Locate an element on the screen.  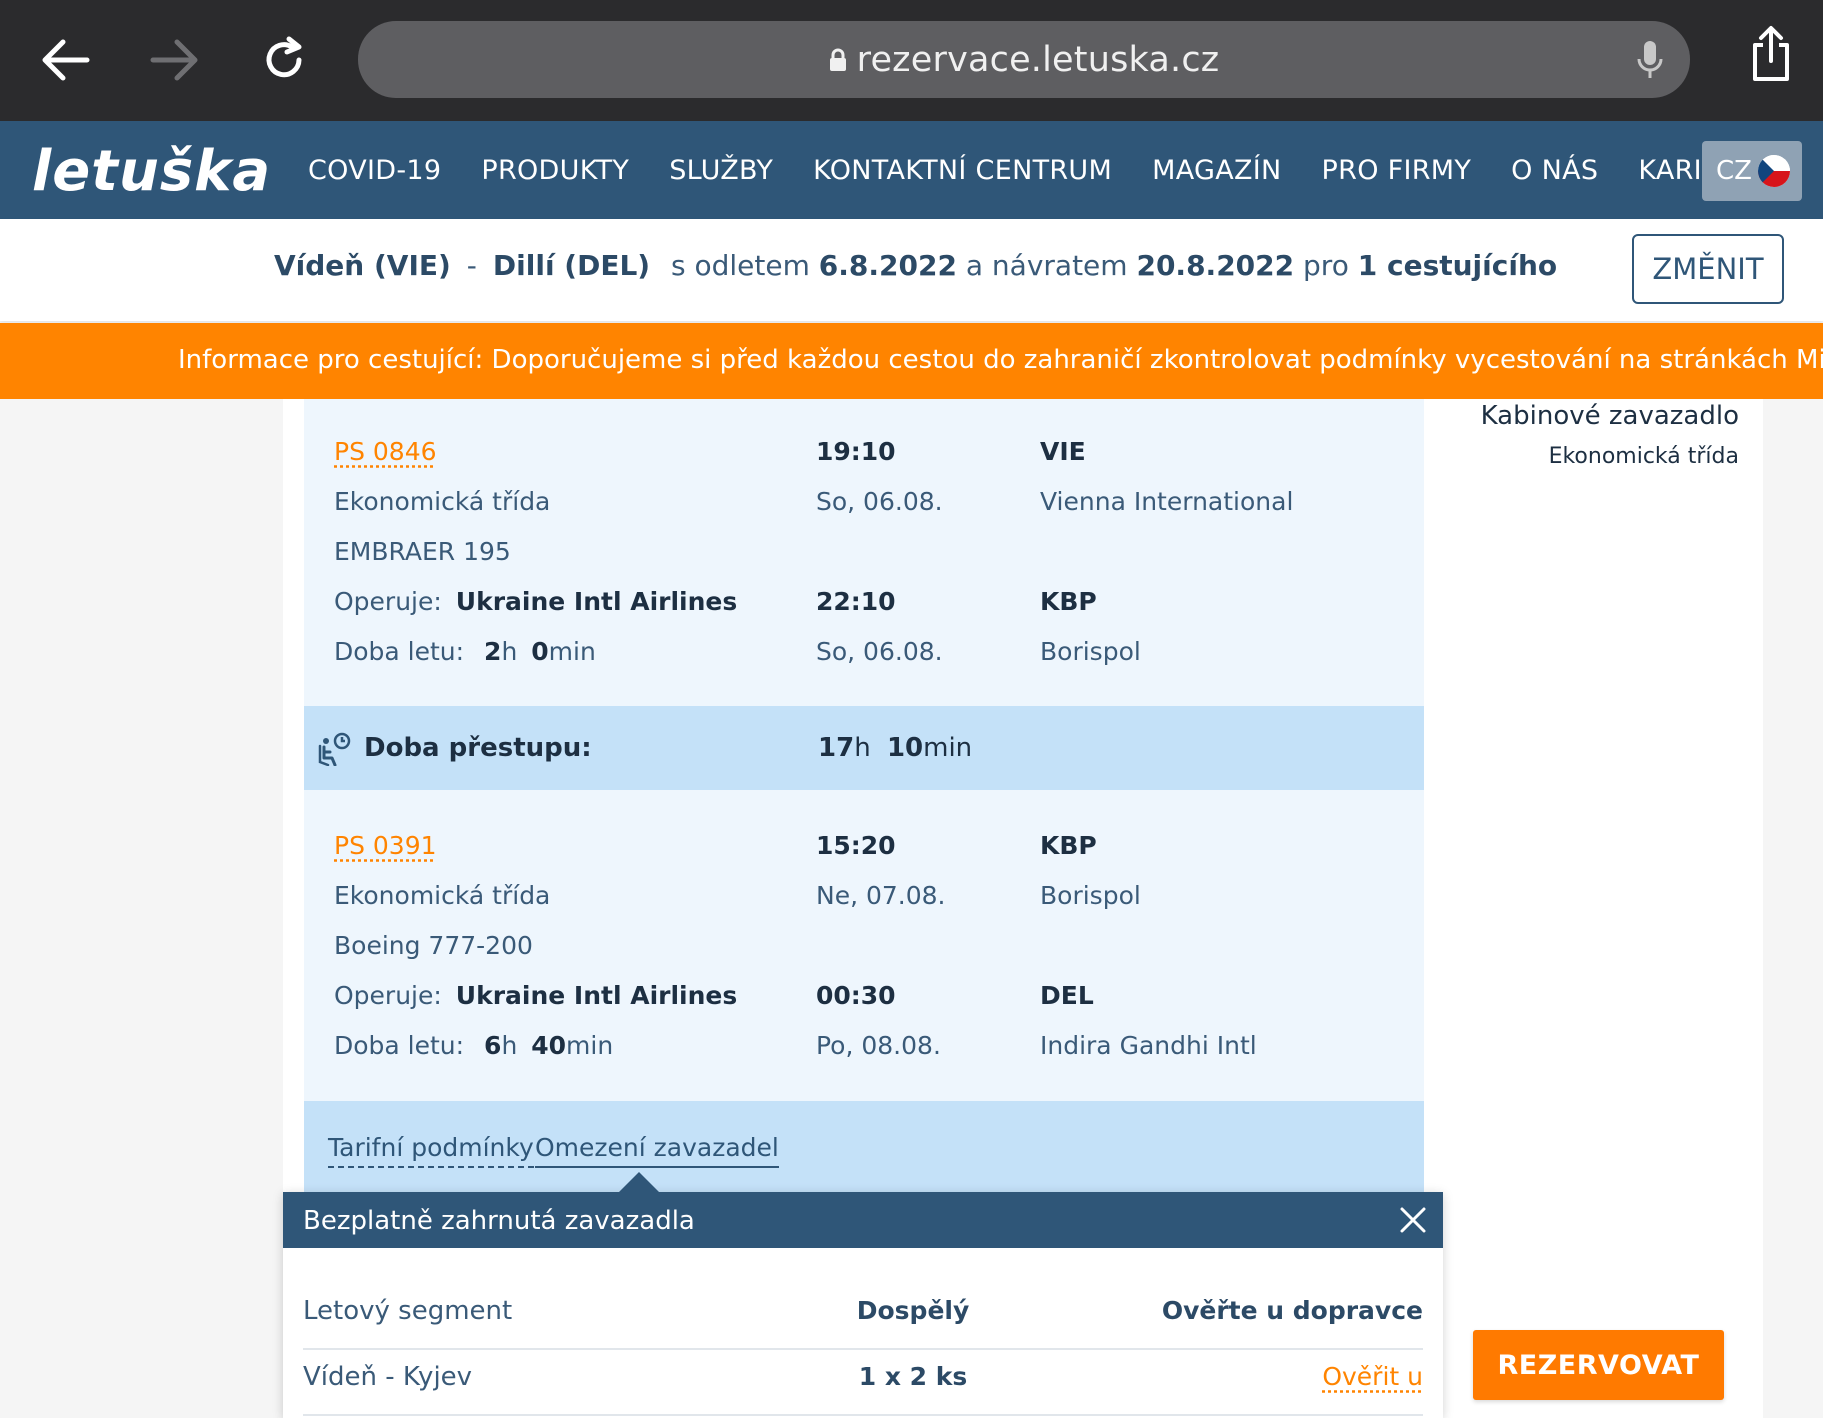
url-text: rezervace.letuska.cz is located at coordinates (1038, 59).